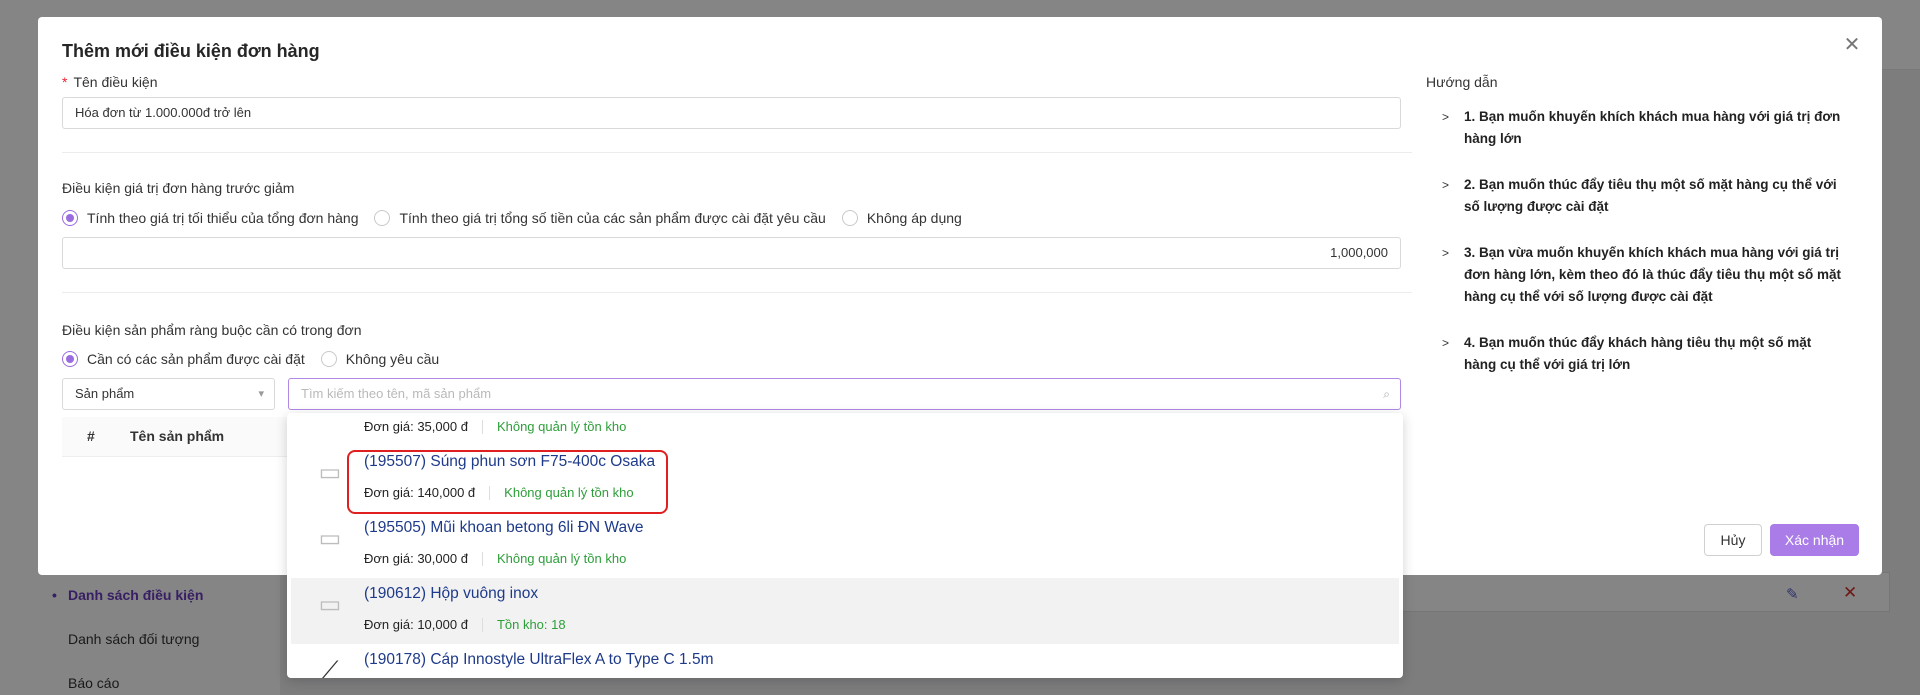 The height and width of the screenshot is (695, 1920). I want to click on col-index: #, so click(91, 436).